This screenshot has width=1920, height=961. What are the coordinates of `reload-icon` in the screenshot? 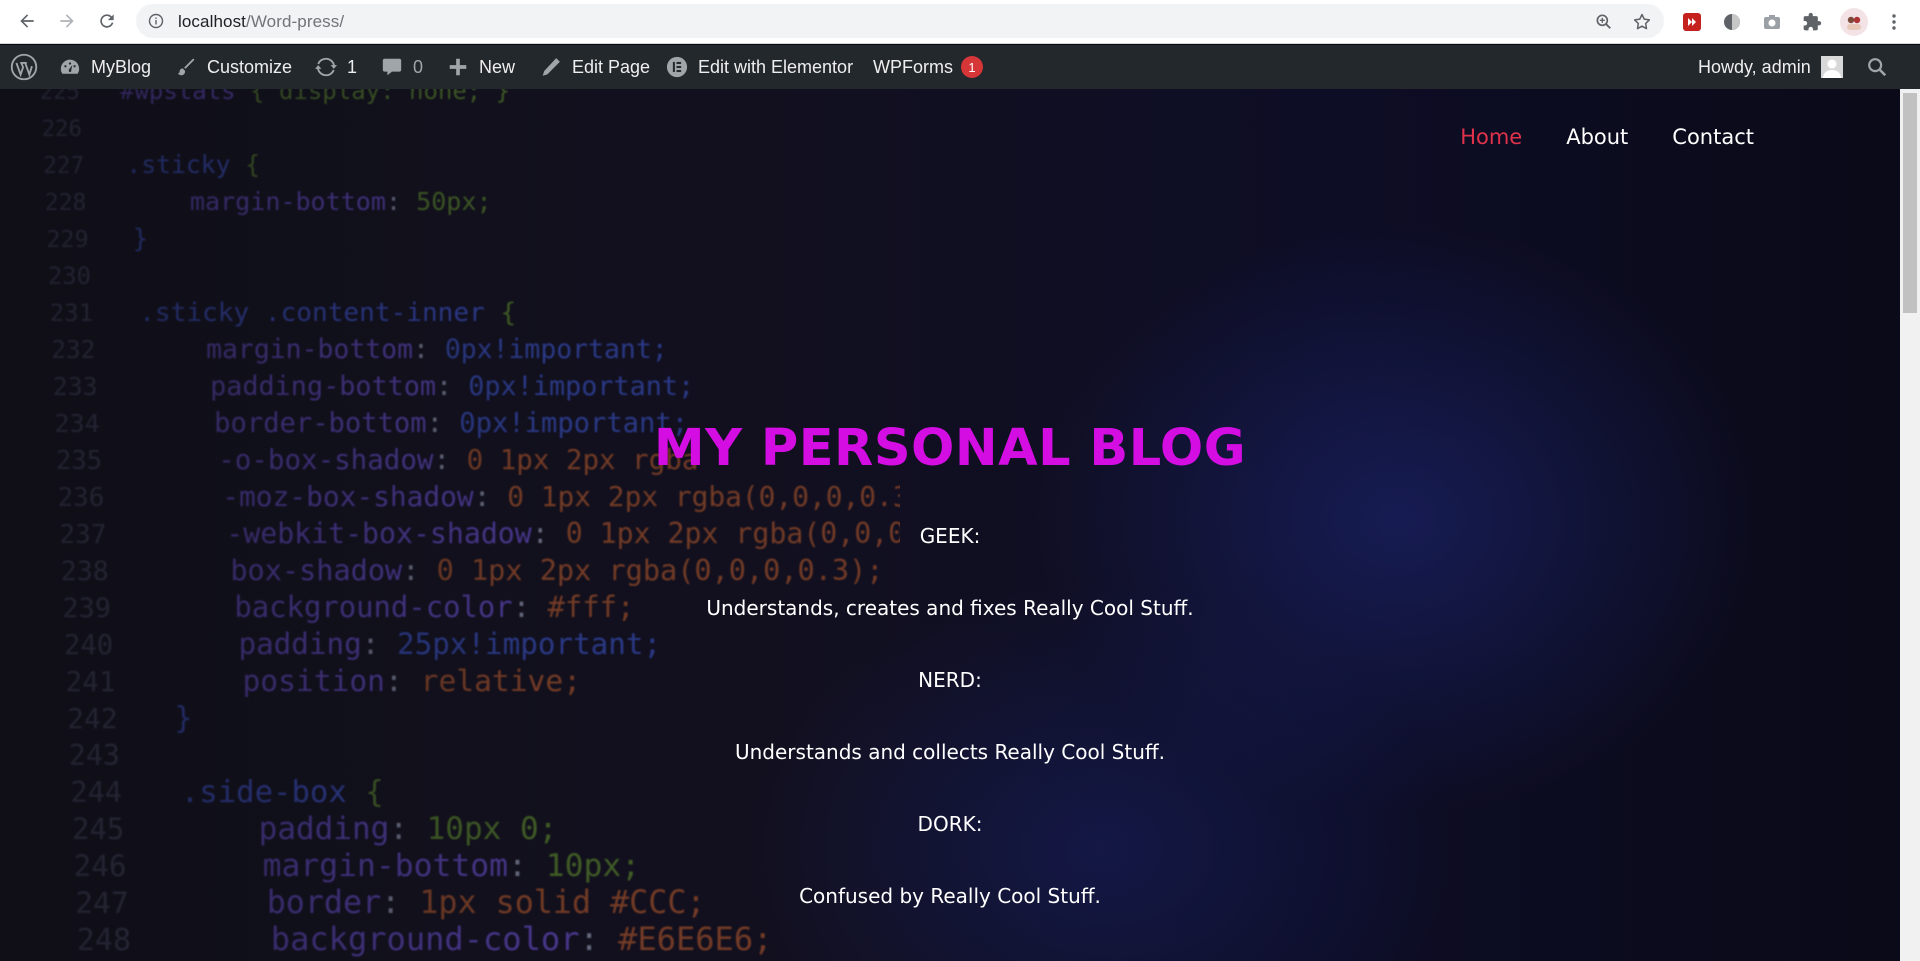 It's located at (107, 21).